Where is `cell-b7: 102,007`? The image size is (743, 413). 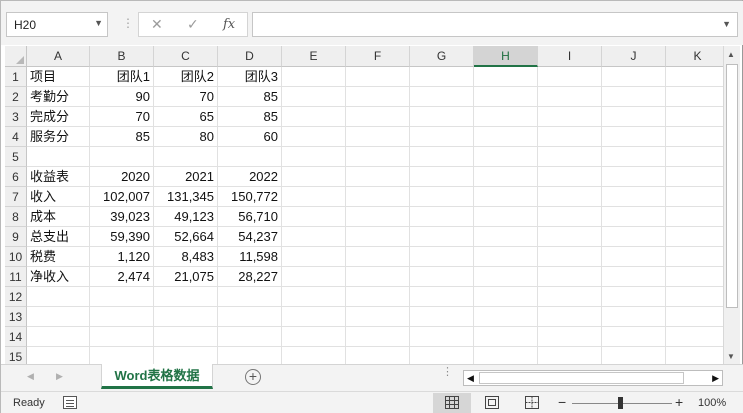 cell-b7: 102,007 is located at coordinates (122, 197).